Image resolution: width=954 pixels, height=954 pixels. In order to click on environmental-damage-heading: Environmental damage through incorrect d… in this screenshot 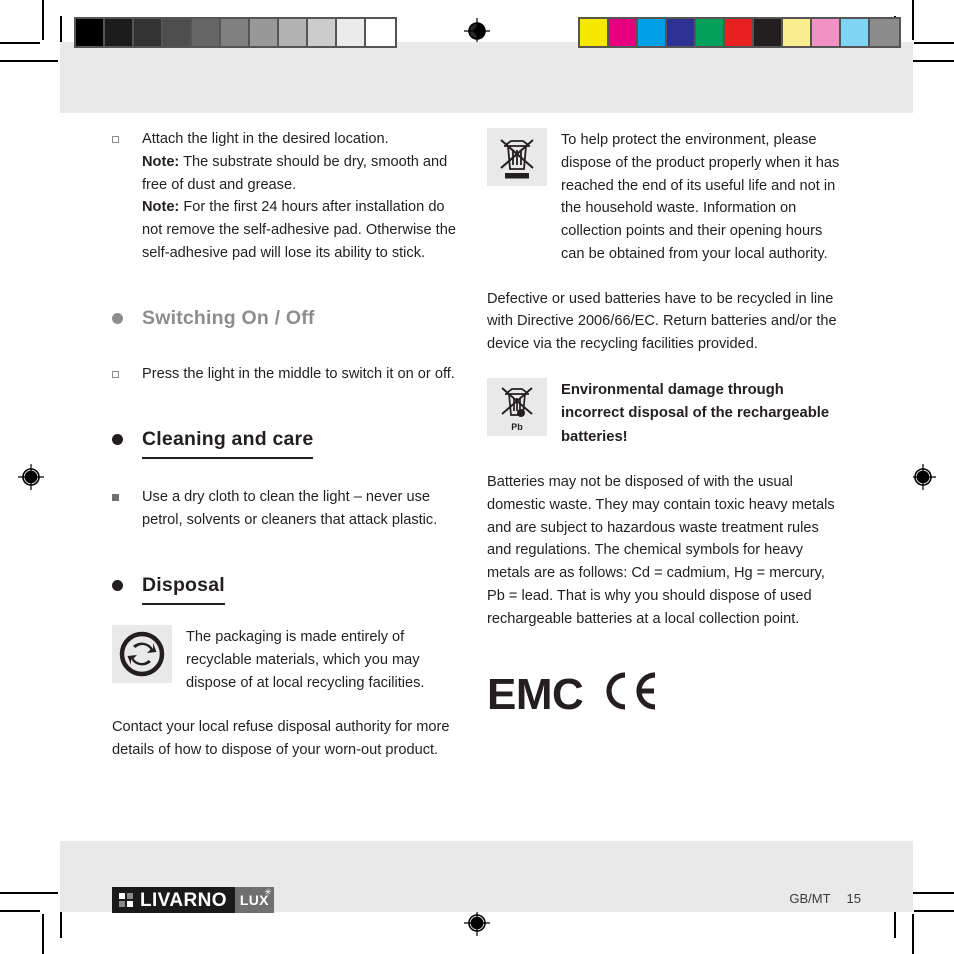, I will do `click(695, 413)`.